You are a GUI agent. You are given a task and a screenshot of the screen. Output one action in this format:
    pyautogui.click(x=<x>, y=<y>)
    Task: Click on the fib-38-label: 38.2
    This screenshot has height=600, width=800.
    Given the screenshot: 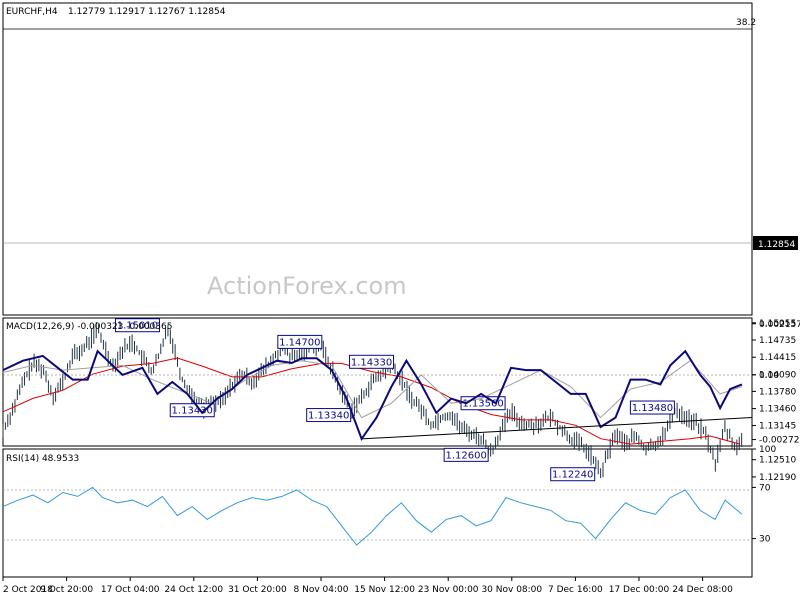 What is the action you would take?
    pyautogui.click(x=746, y=23)
    